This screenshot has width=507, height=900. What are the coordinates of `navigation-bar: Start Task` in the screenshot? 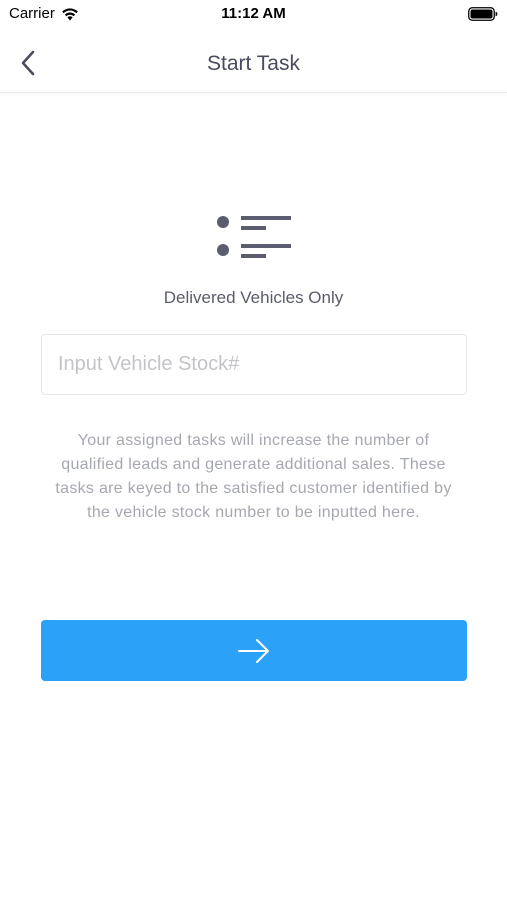 It's located at (253, 60).